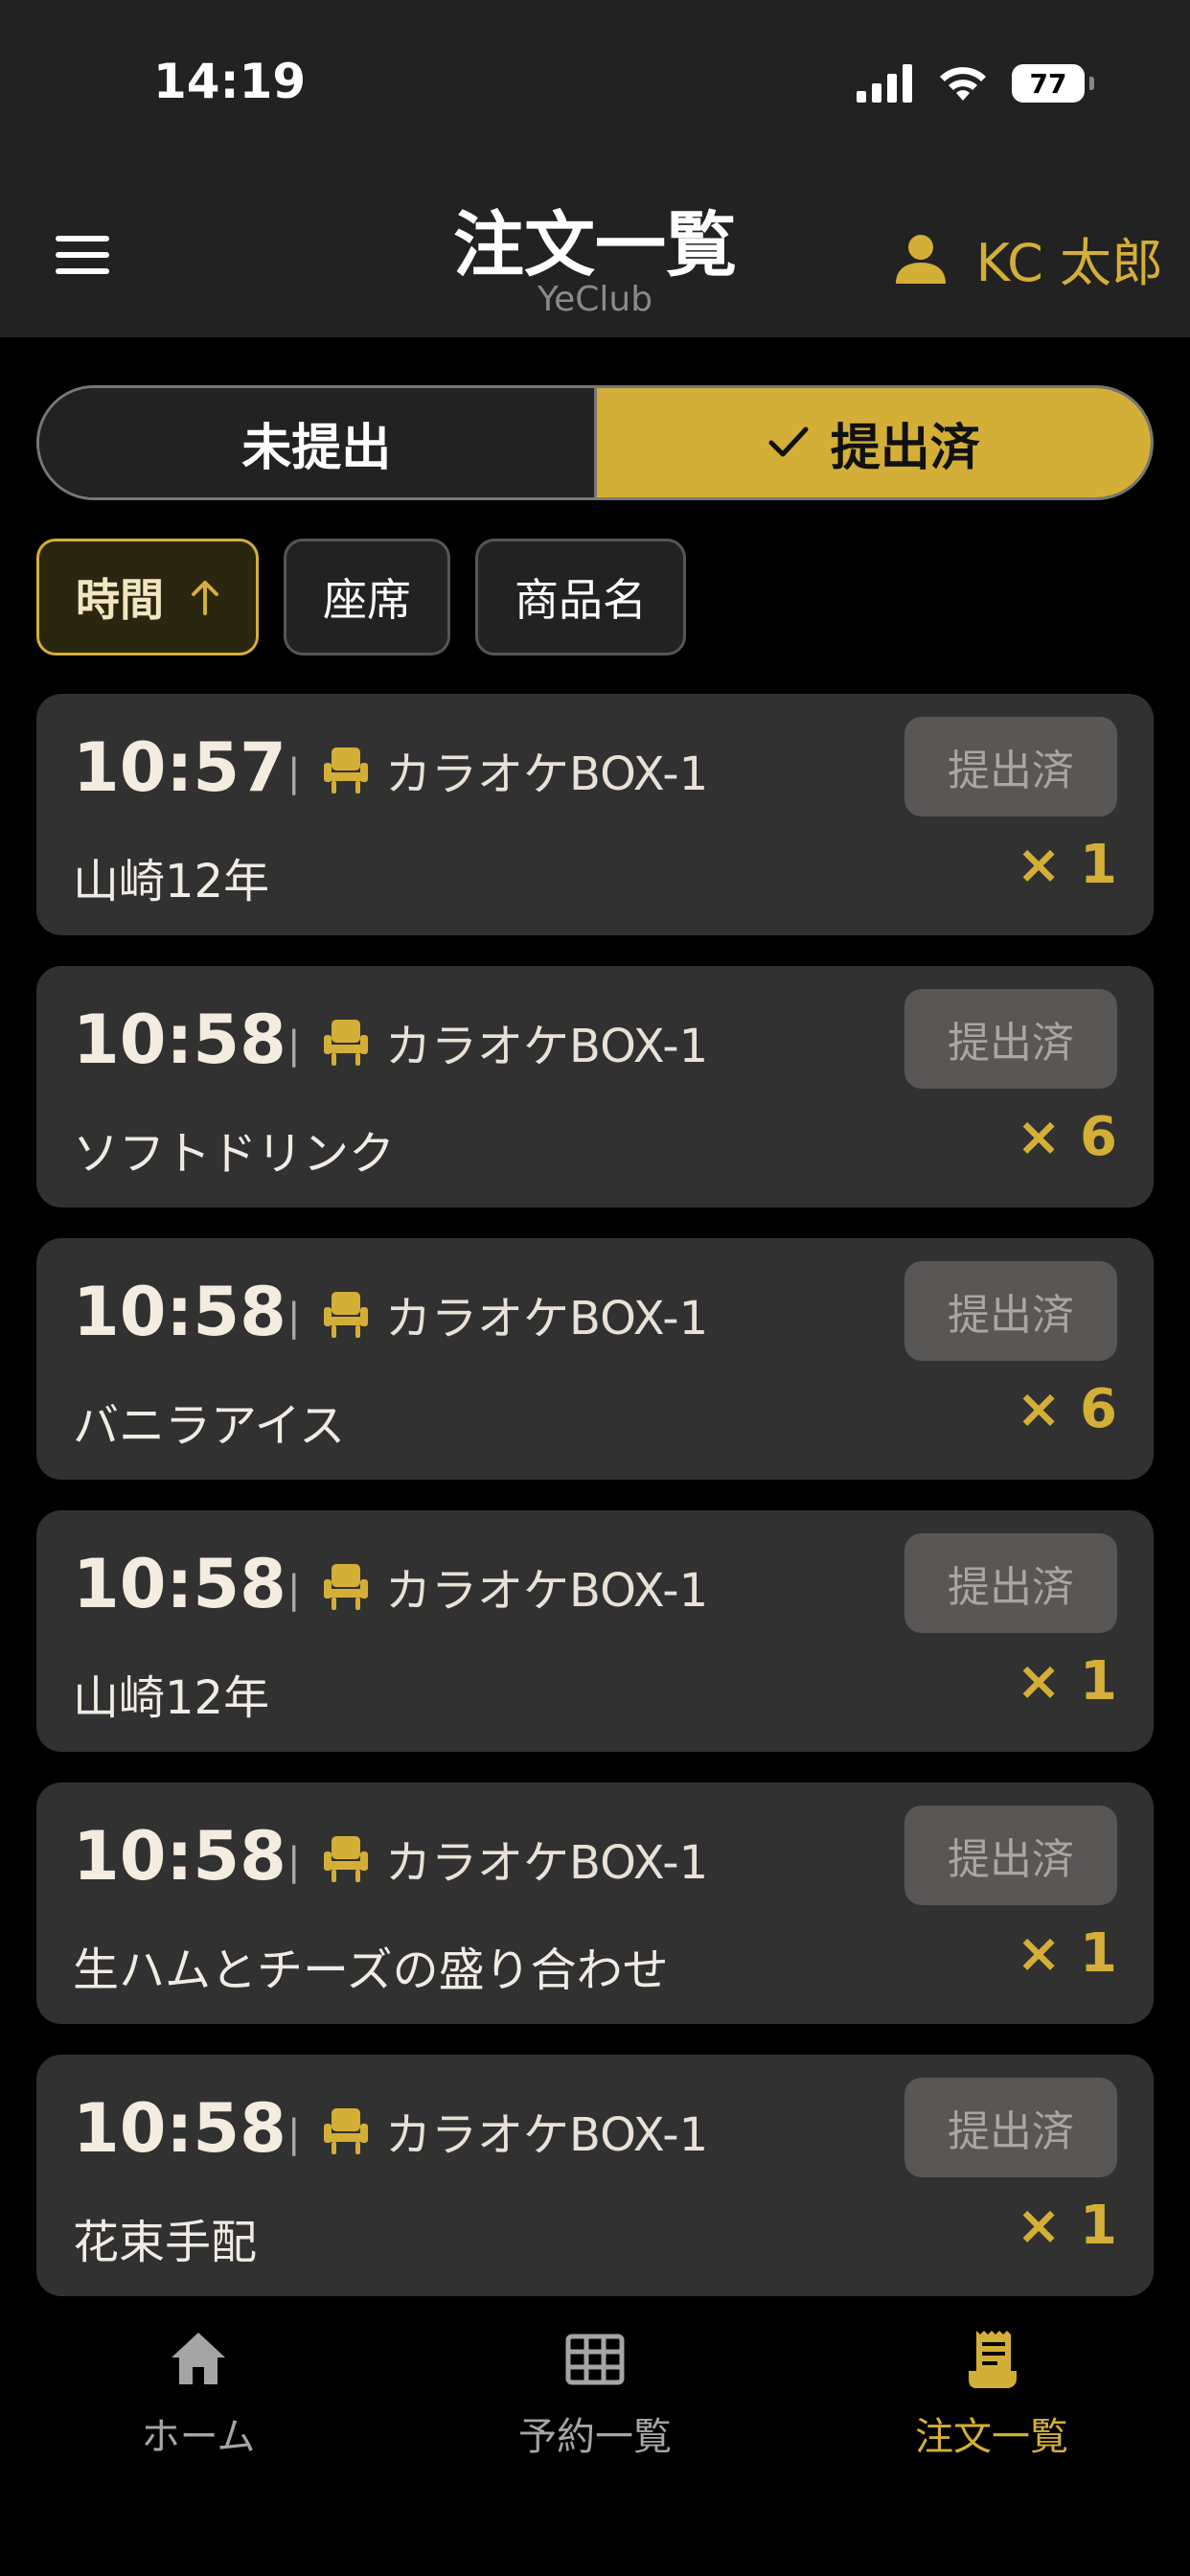 This screenshot has width=1190, height=2576. What do you see at coordinates (921, 259) in the screenshot?
I see `user-icon` at bounding box center [921, 259].